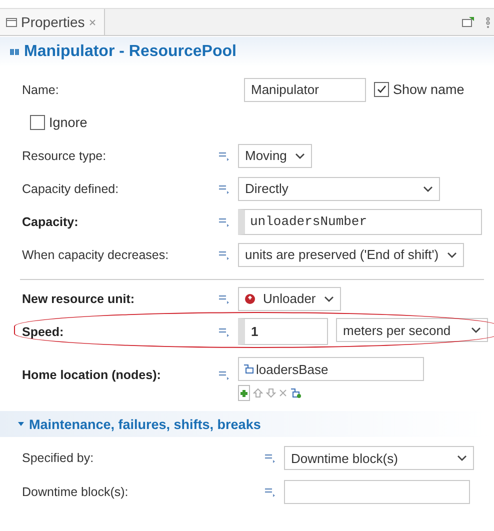  I want to click on section-title: Maintenance, failures, shifts, breaks, so click(145, 424).